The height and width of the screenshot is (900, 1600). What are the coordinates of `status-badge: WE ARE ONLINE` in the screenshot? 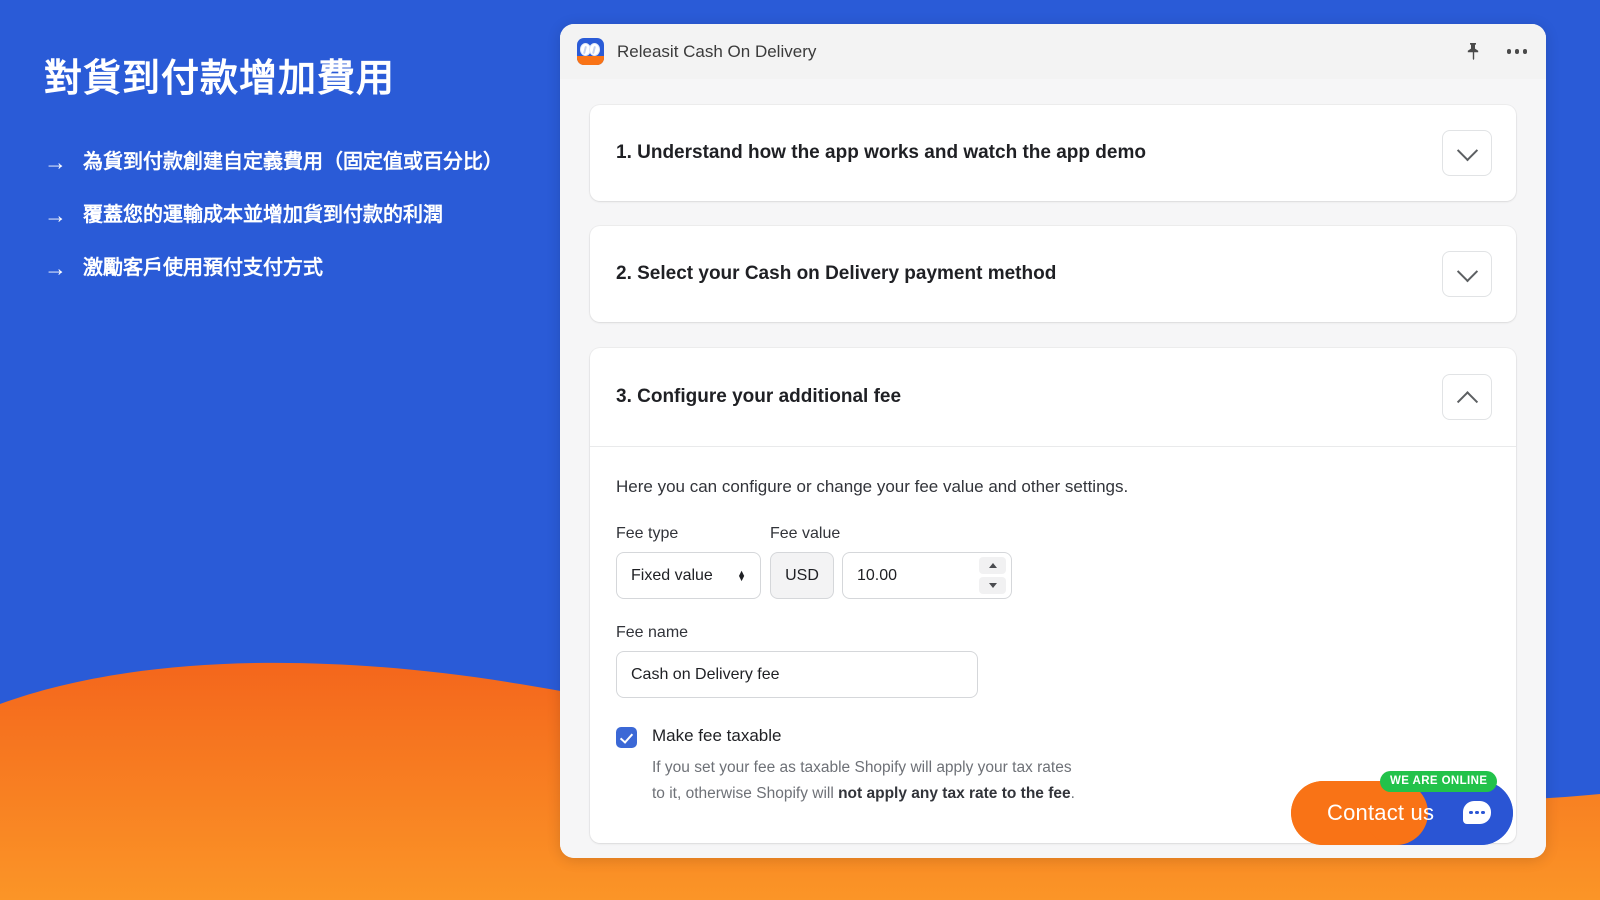 It's located at (1439, 781).